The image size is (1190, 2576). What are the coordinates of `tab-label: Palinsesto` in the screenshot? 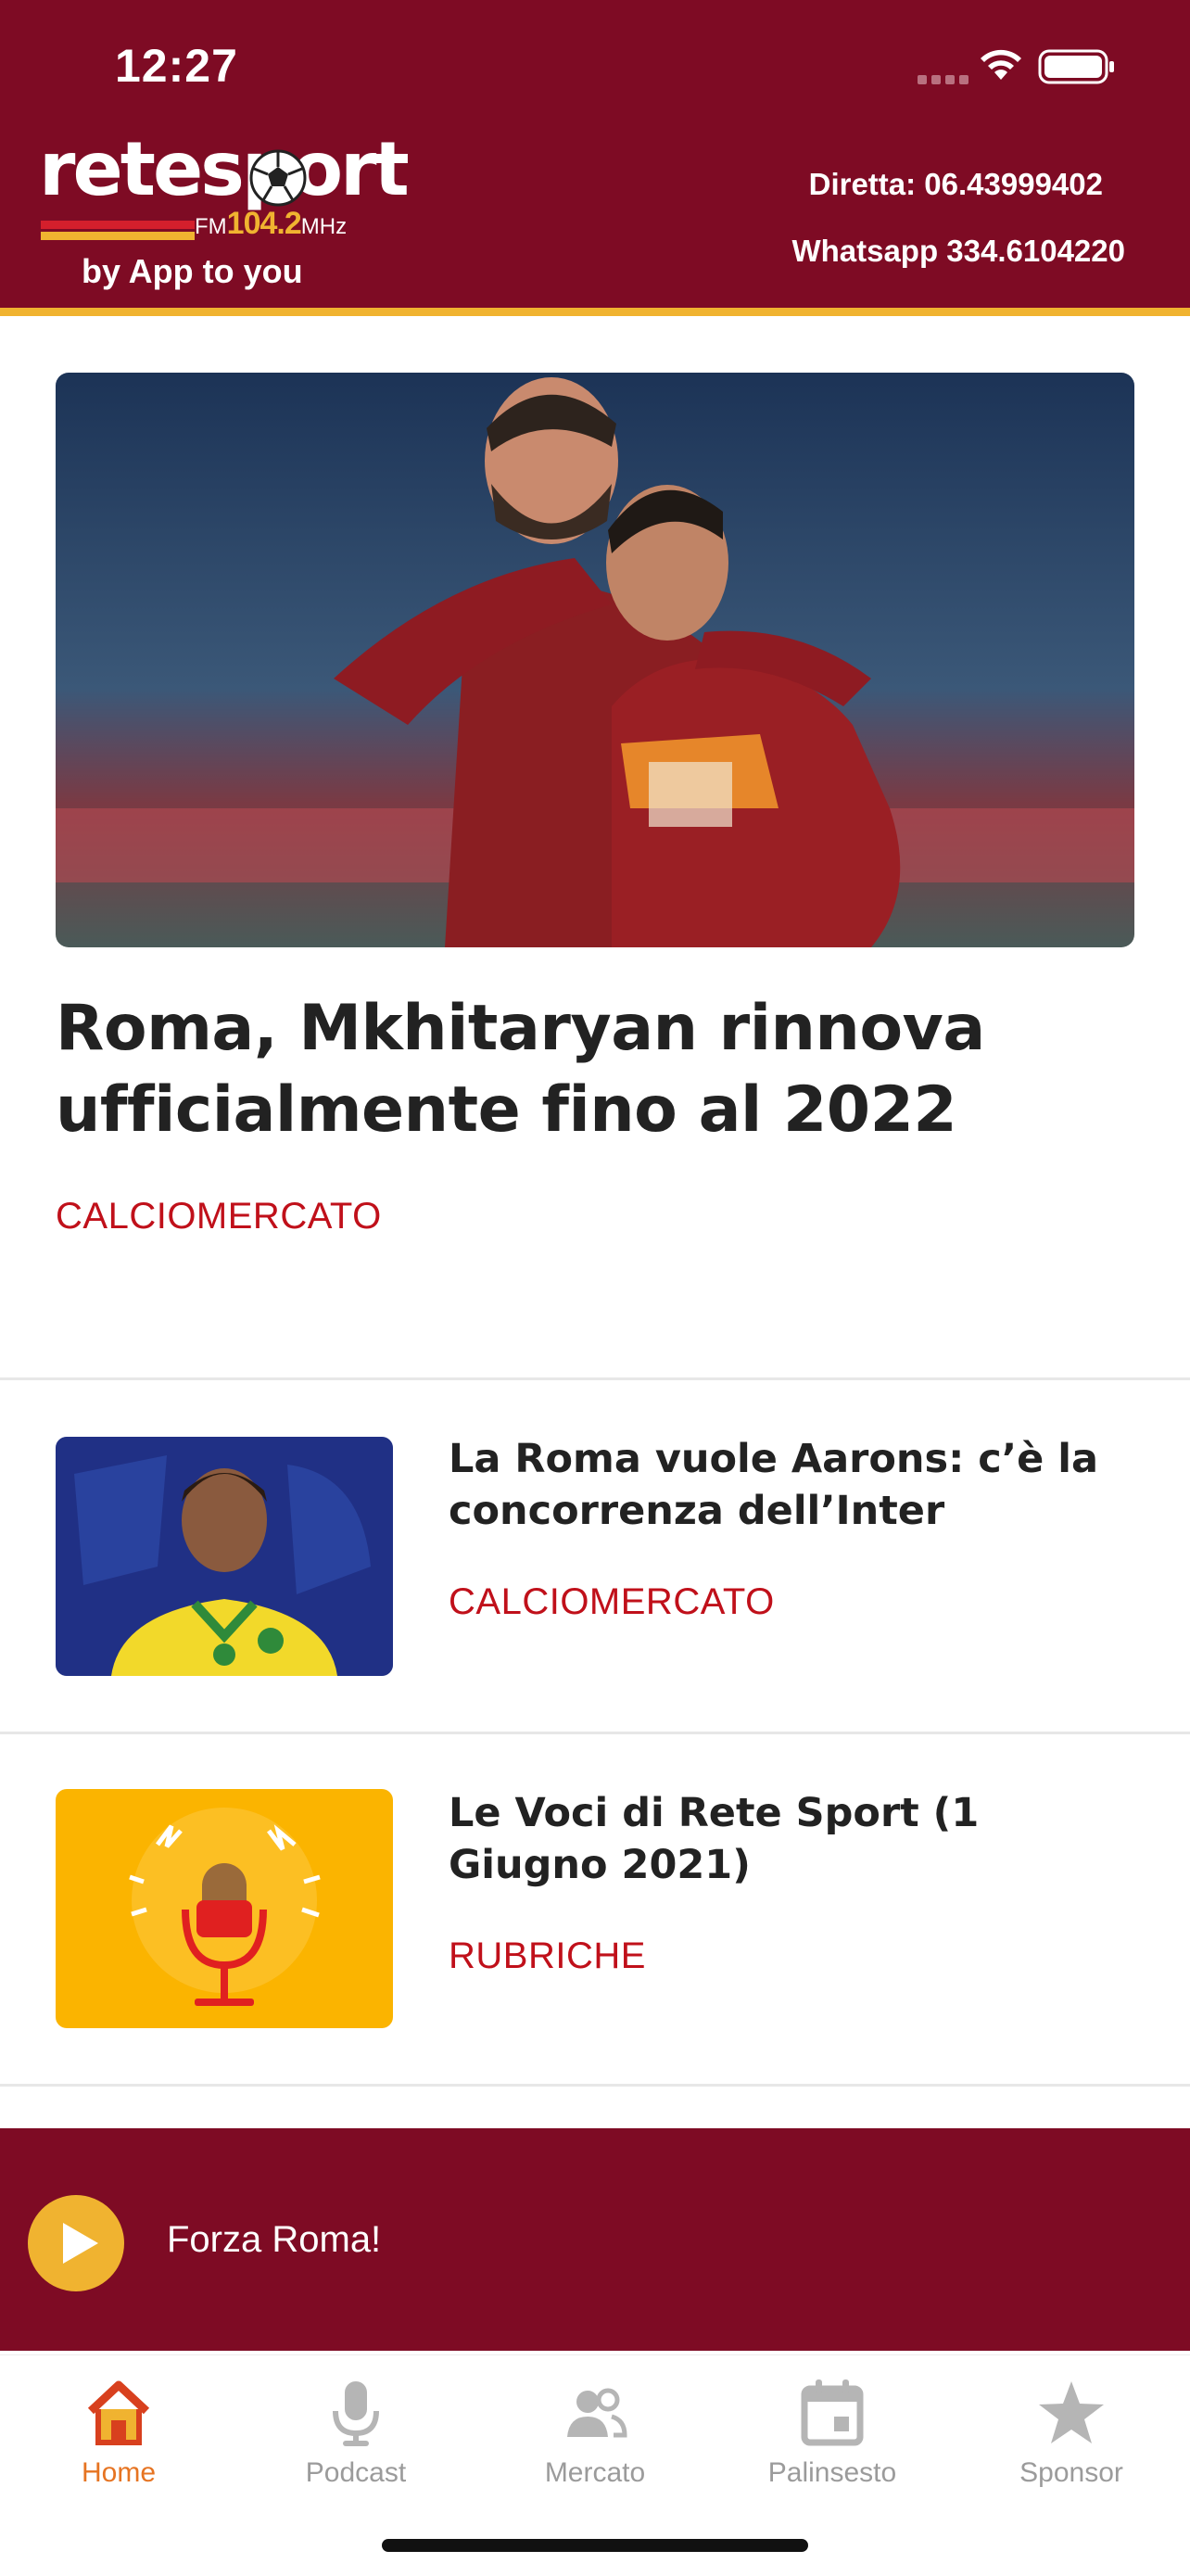 It's located at (832, 2472).